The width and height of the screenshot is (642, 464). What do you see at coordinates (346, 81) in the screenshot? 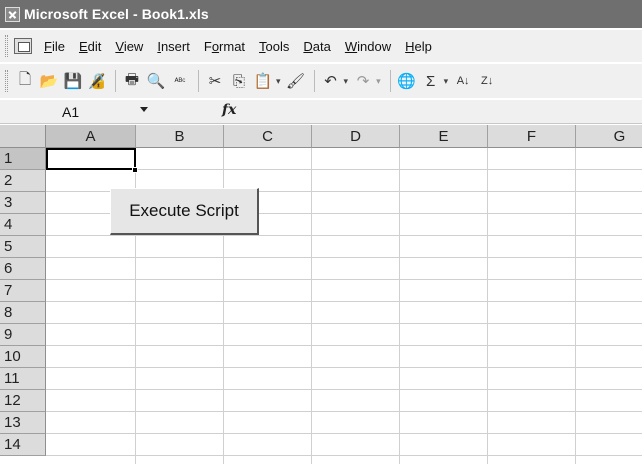
I see `undo-dropdown-icon: ▾` at bounding box center [346, 81].